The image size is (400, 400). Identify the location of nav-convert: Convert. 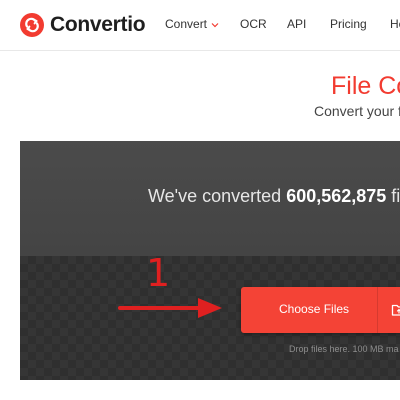
(192, 24).